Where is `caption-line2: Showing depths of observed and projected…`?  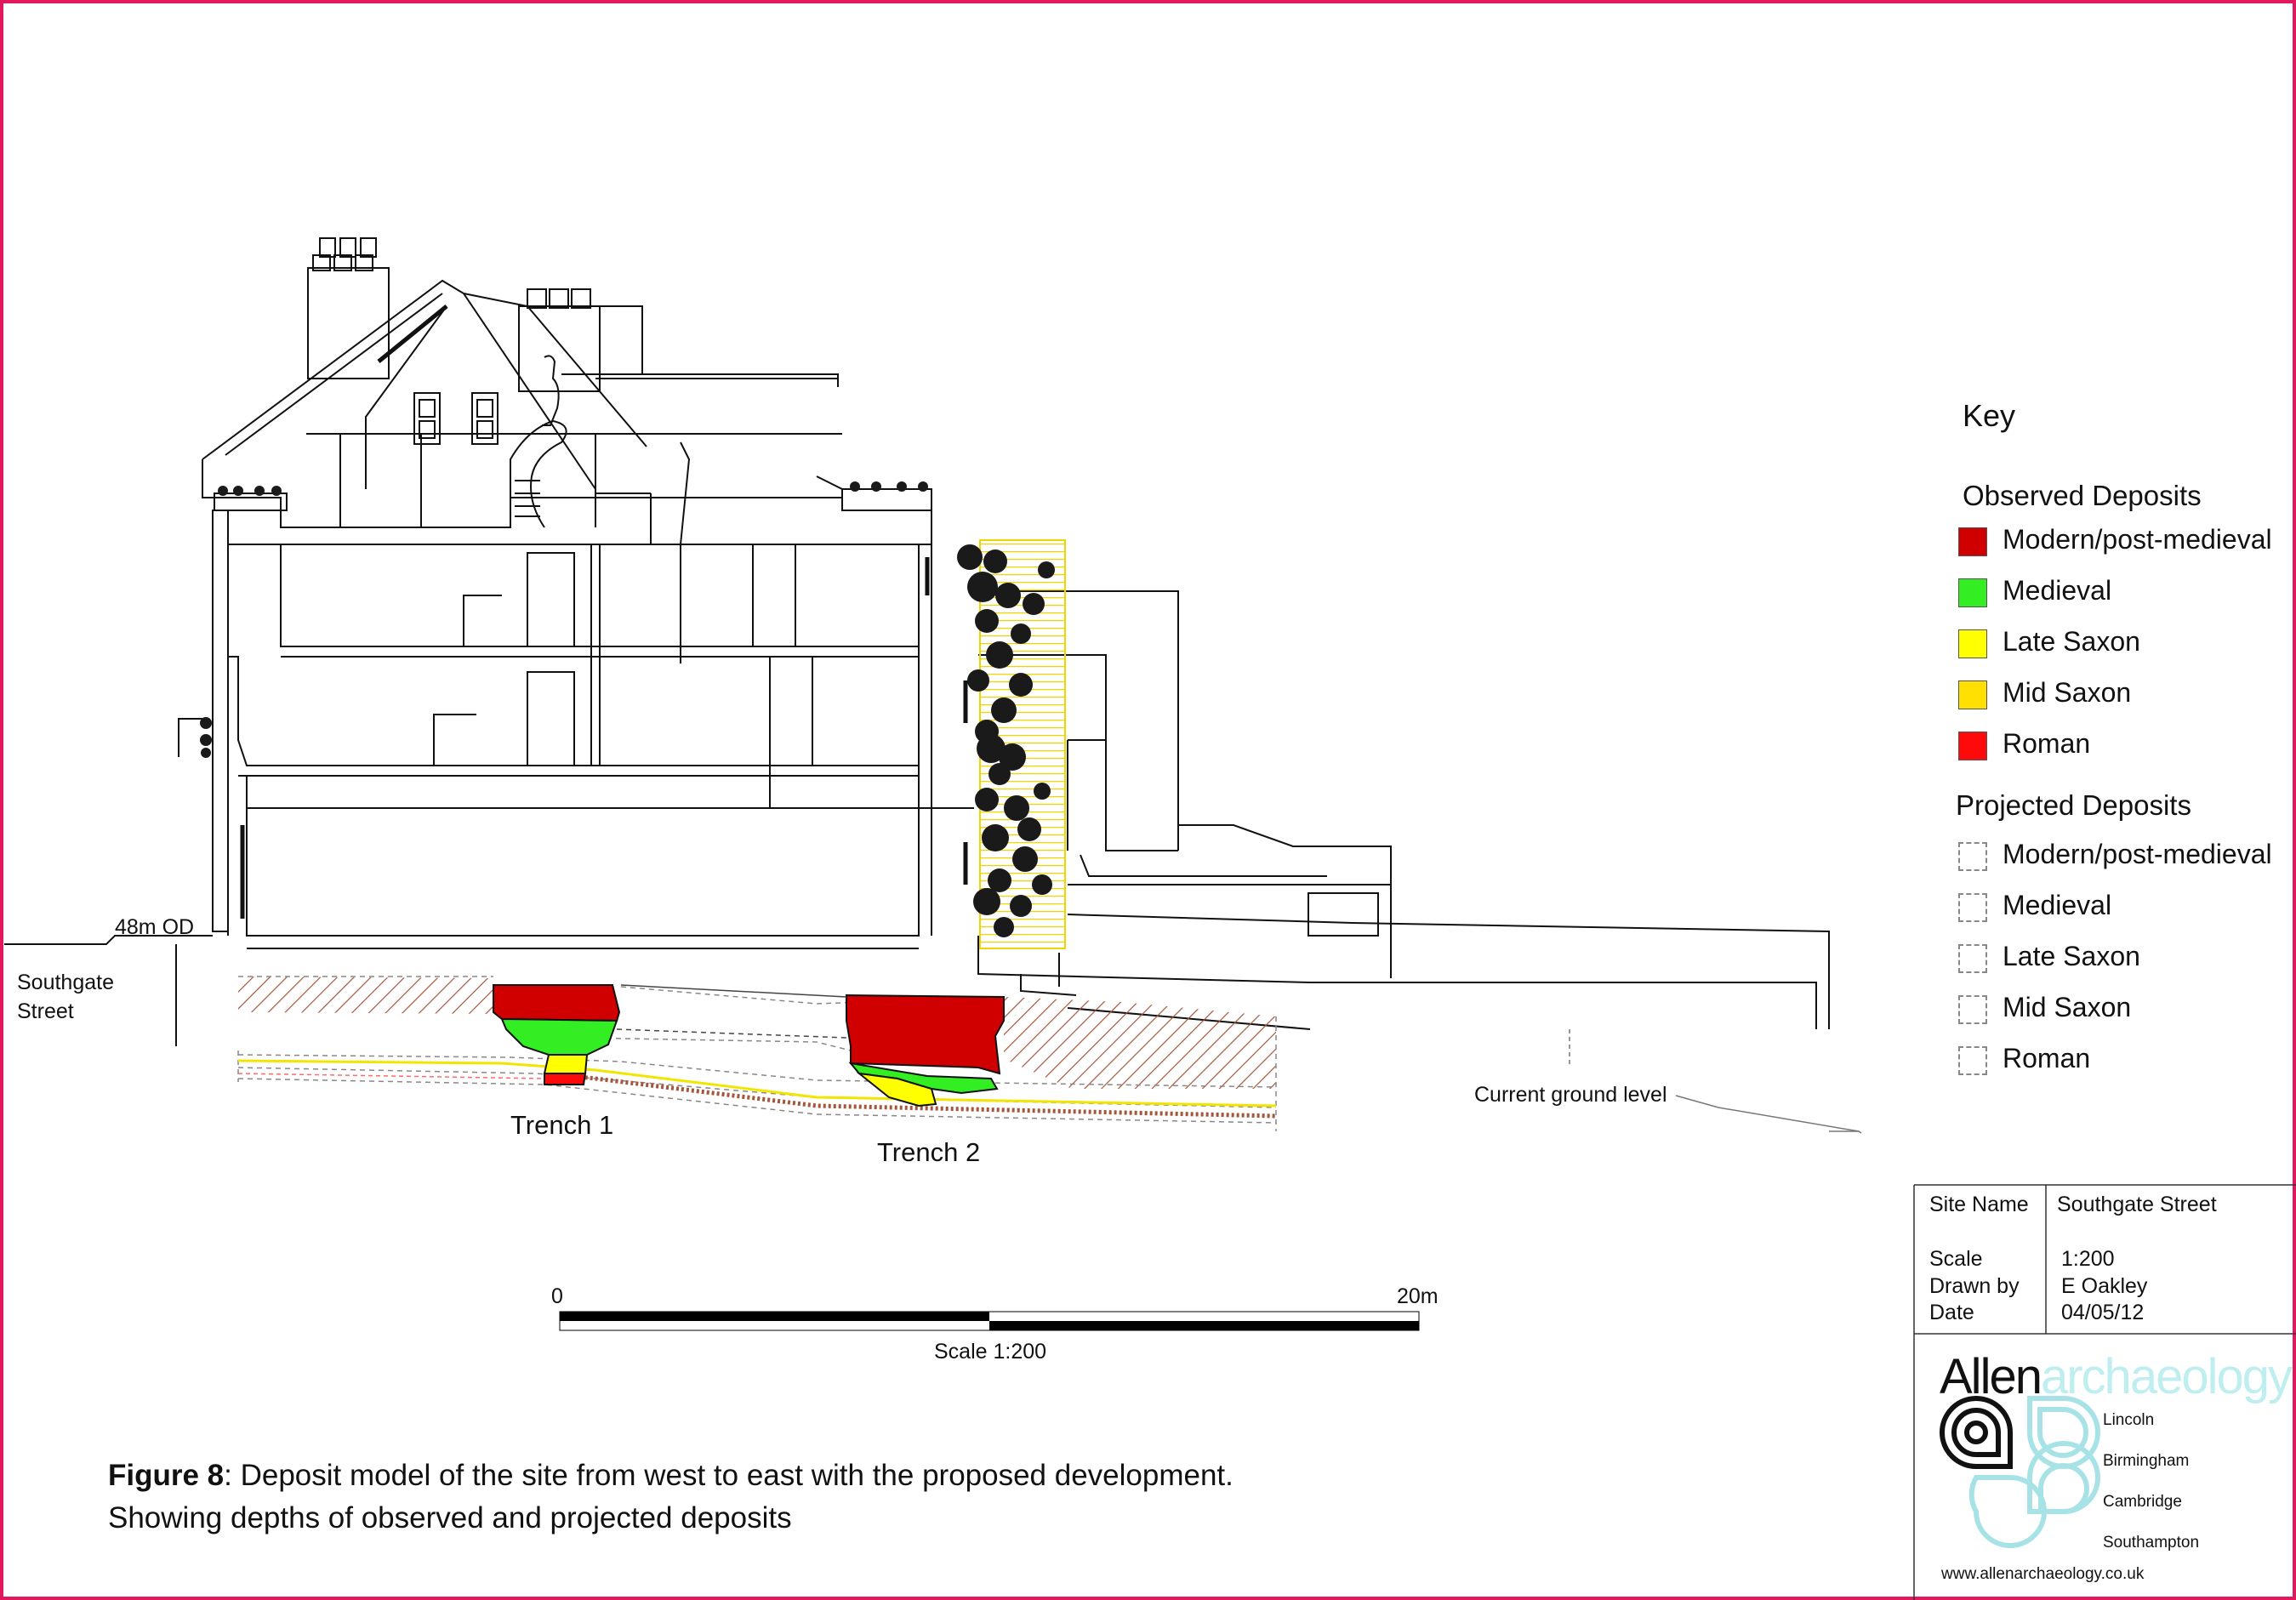 caption-line2: Showing depths of observed and projected… is located at coordinates (450, 1518).